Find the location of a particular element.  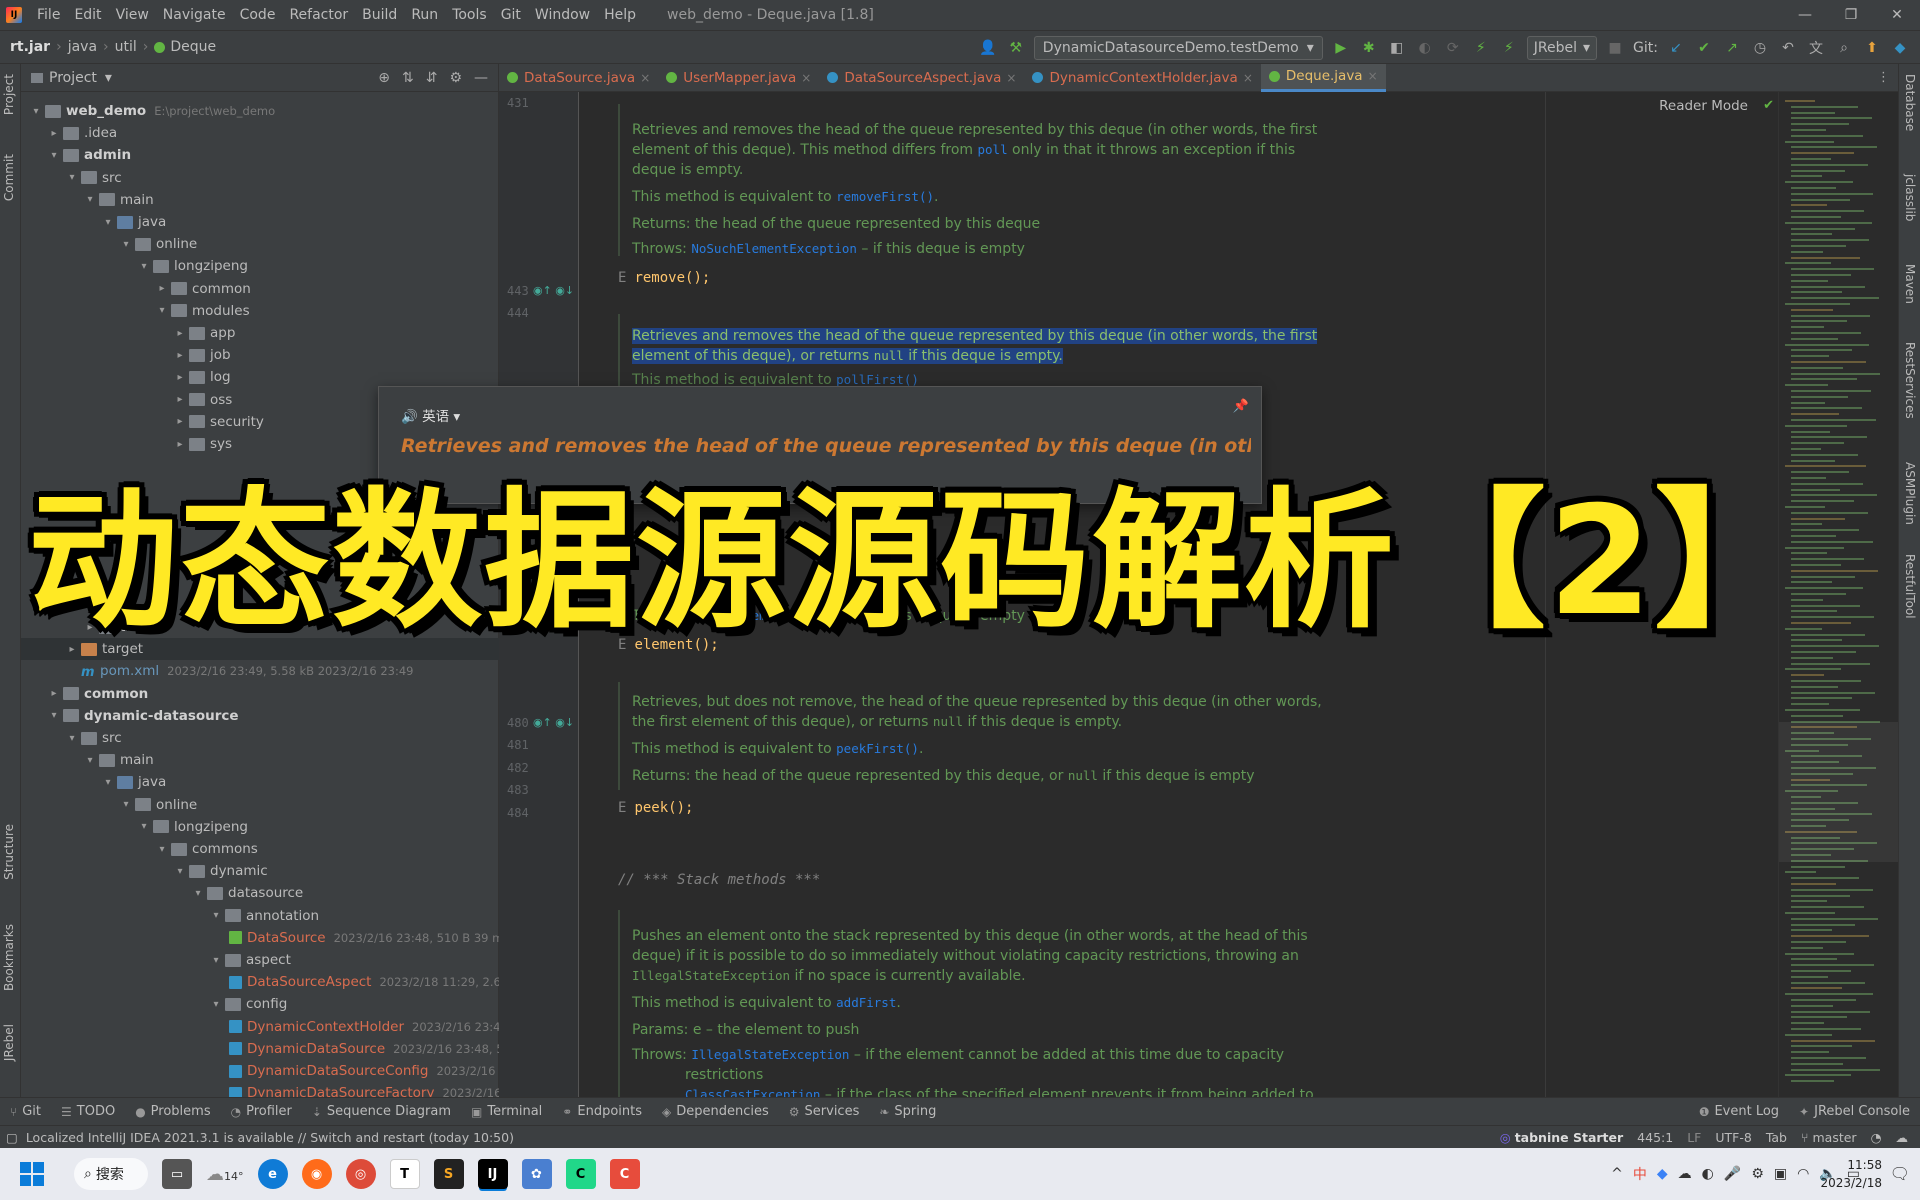

wifi-icon: ◠ is located at coordinates (1803, 1174).